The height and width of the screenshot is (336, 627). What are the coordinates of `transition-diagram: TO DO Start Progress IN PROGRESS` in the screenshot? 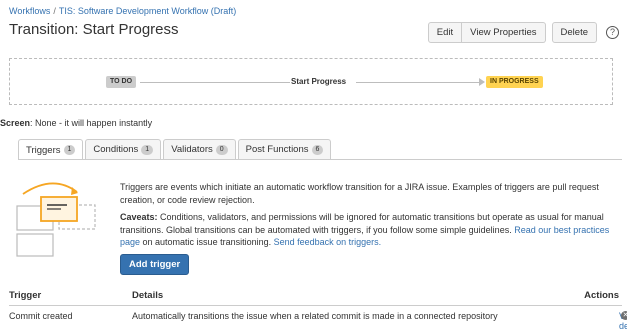 It's located at (311, 81).